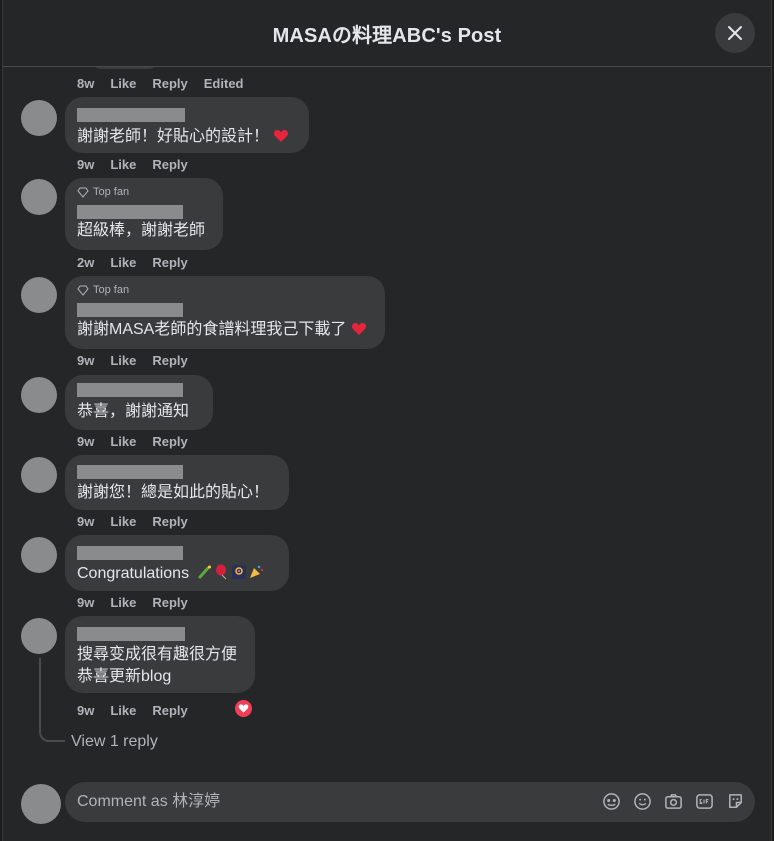  Describe the element at coordinates (225, 312) in the screenshot. I see `comment-bubble: Top fan 謝謝MASA老師的食譜料理我己下載了` at that location.